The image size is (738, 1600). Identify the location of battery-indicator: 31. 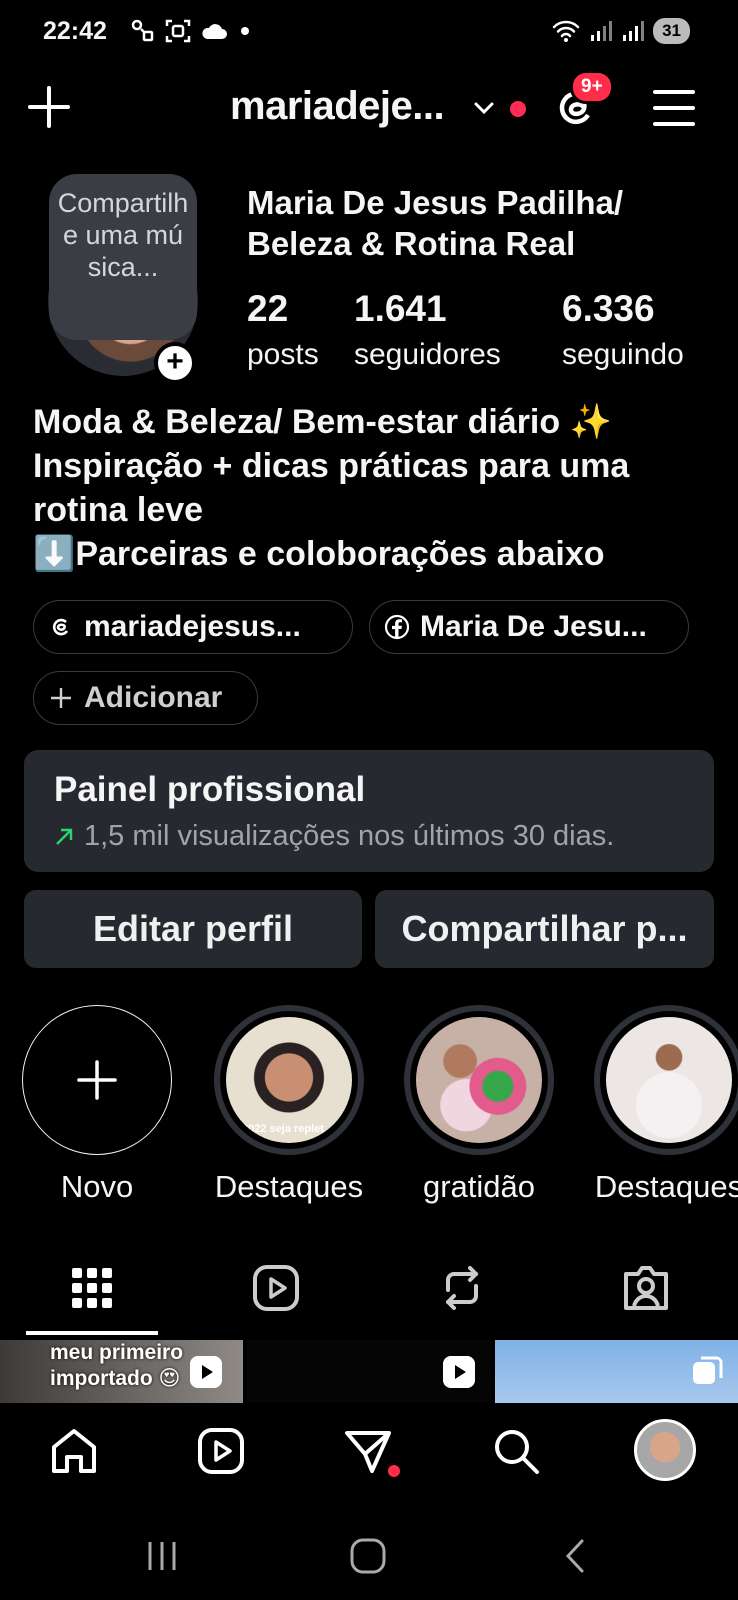
(671, 31).